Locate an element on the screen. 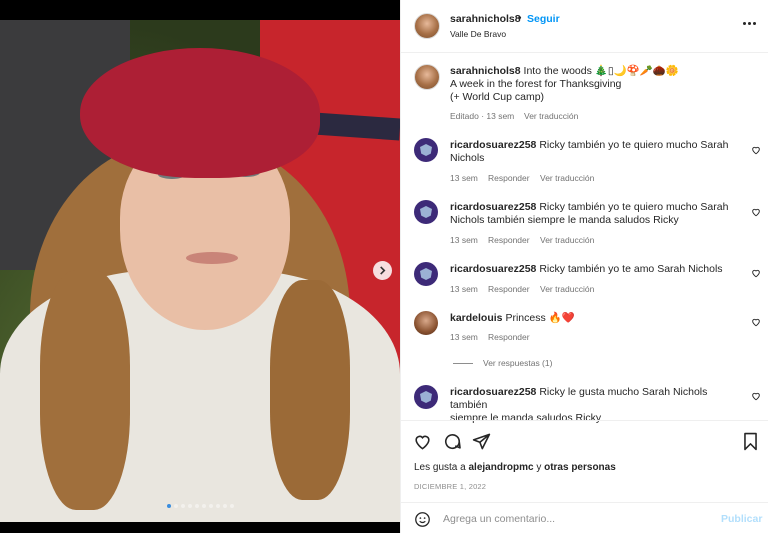 The image size is (768, 534). comment-line-2: Nichols is located at coordinates (467, 158).